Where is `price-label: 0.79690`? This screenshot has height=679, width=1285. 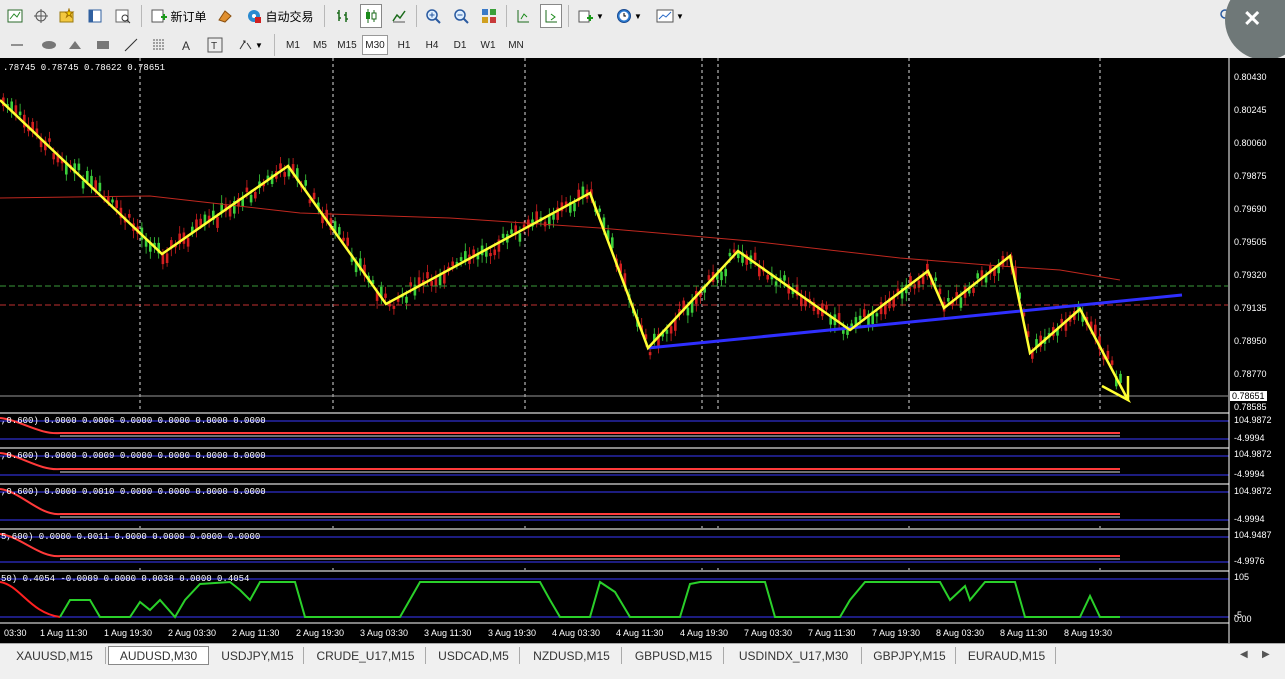
price-label: 0.79690 is located at coordinates (1250, 209).